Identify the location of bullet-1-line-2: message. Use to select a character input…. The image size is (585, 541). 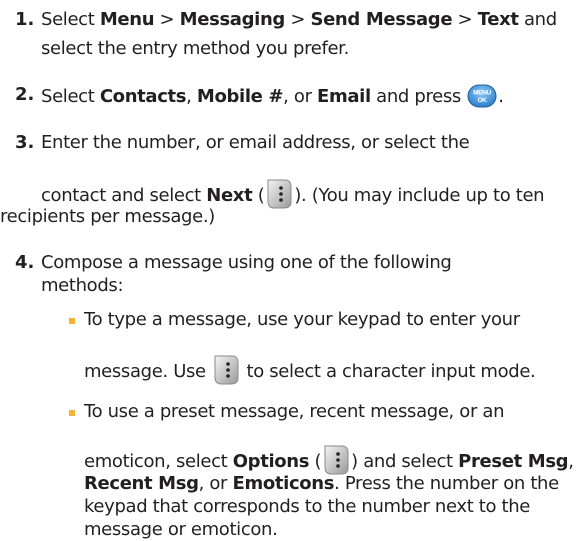
(310, 370).